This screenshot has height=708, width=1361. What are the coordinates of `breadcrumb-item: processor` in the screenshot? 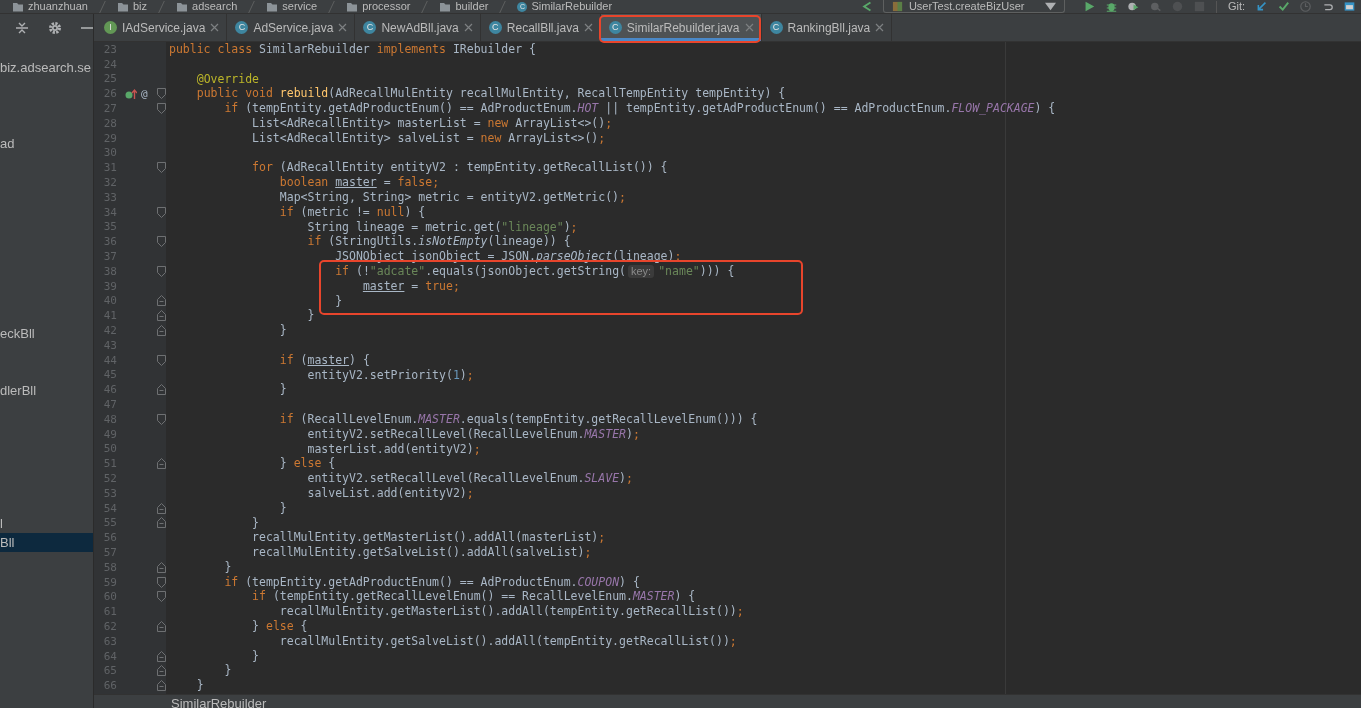 It's located at (386, 6).